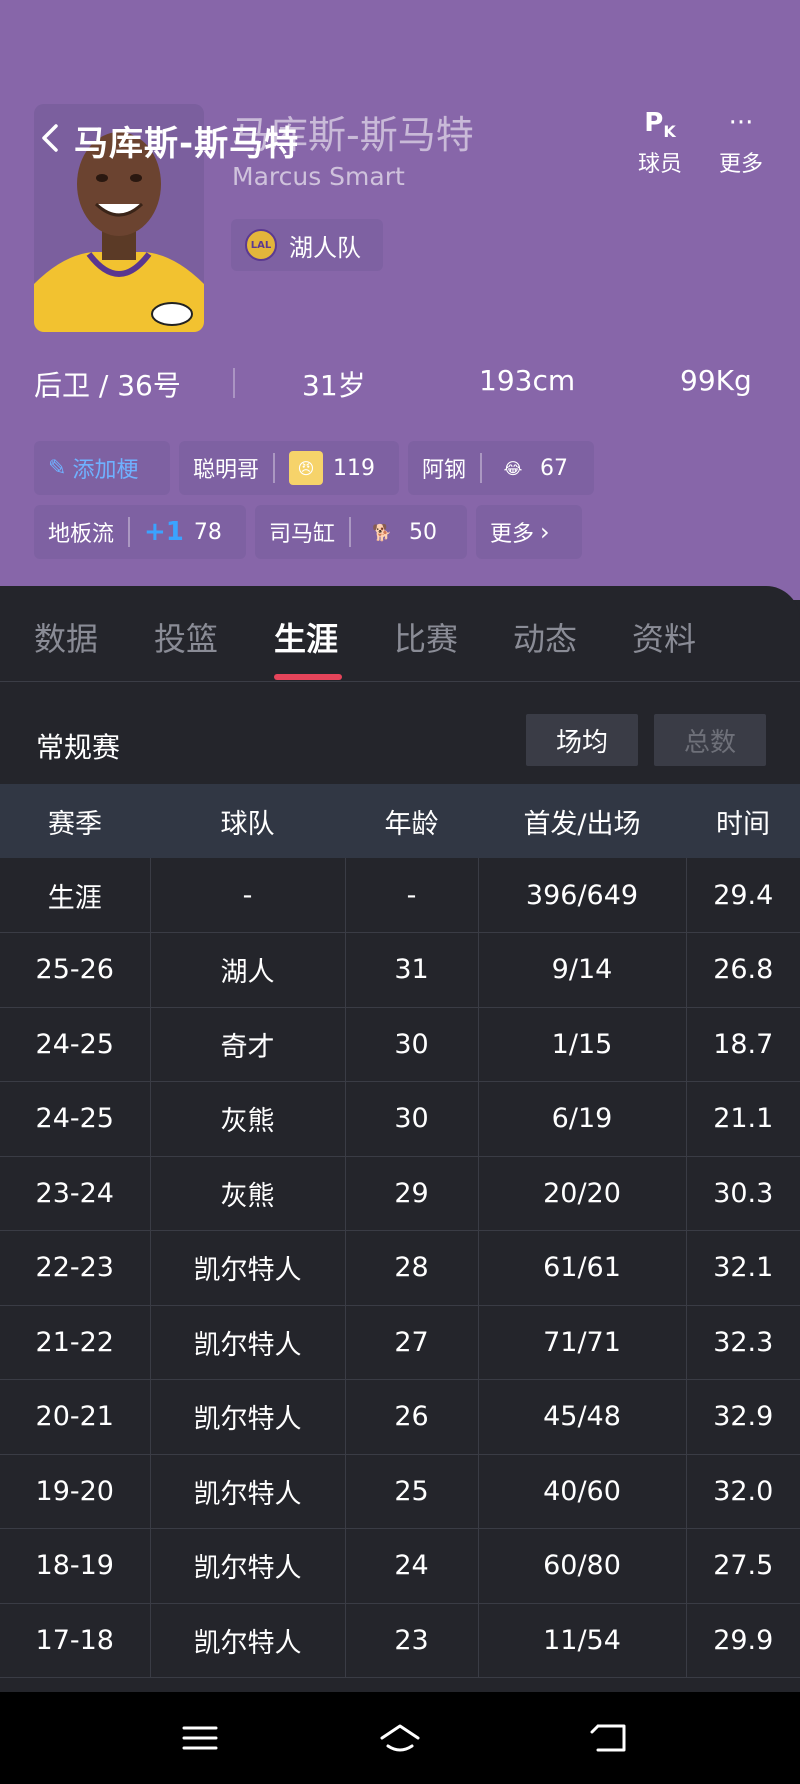 The height and width of the screenshot is (1784, 800). I want to click on tab-games: 比赛, so click(426, 637).